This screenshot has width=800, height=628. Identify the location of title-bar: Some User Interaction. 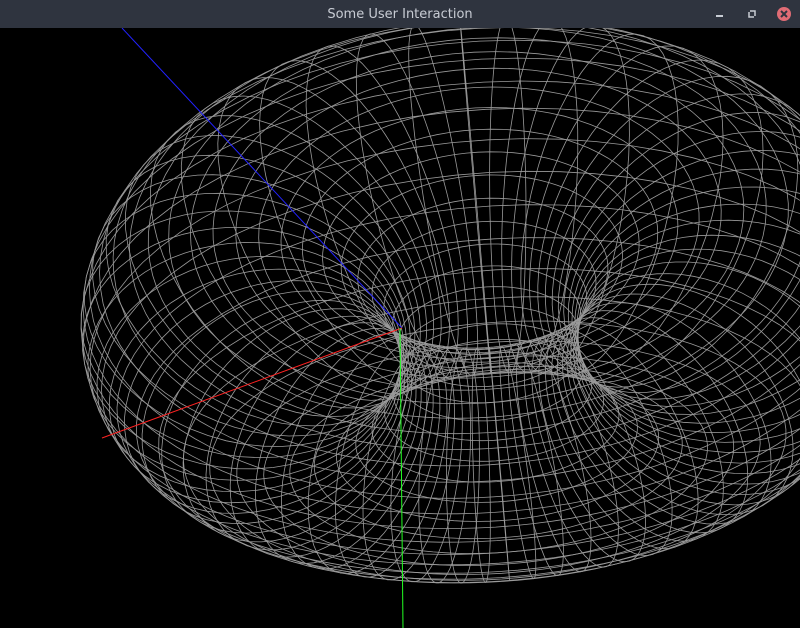
(400, 14).